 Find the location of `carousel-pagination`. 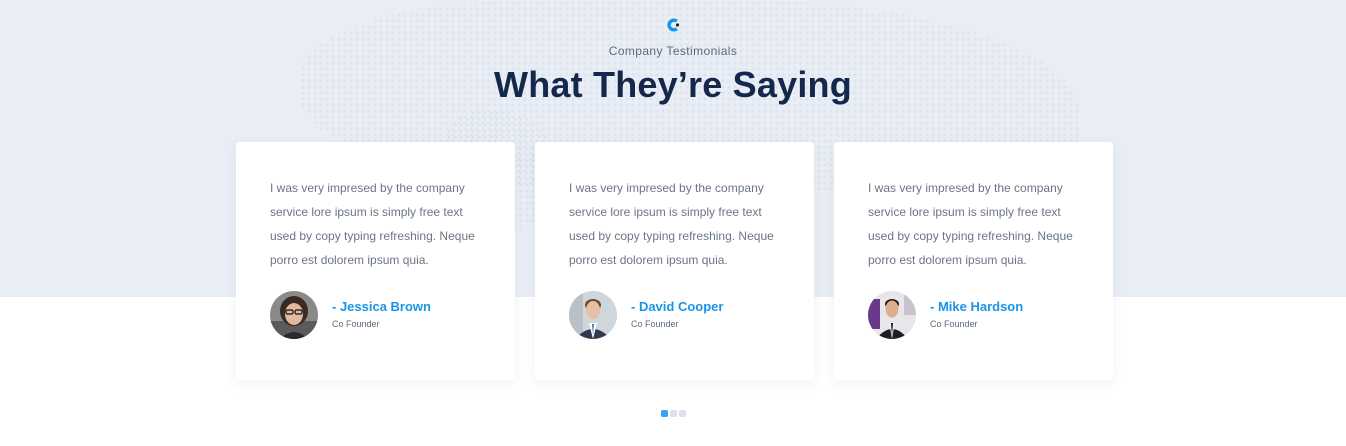

carousel-pagination is located at coordinates (673, 413).